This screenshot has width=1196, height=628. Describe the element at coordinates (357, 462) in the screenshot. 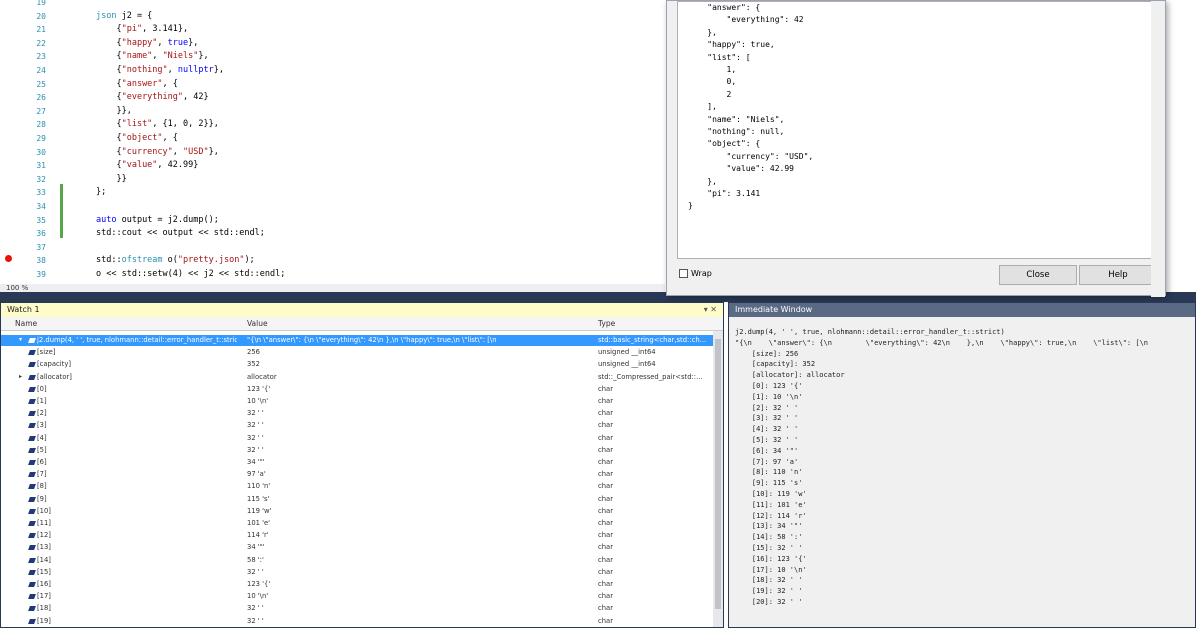

I see `watch-row: [6] 34 '"' char` at that location.